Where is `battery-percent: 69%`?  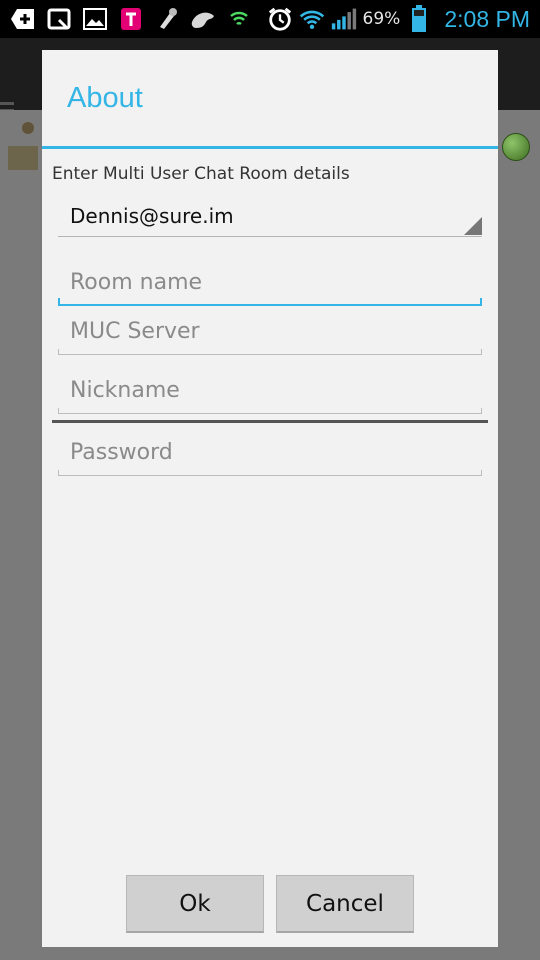 battery-percent: 69% is located at coordinates (381, 19).